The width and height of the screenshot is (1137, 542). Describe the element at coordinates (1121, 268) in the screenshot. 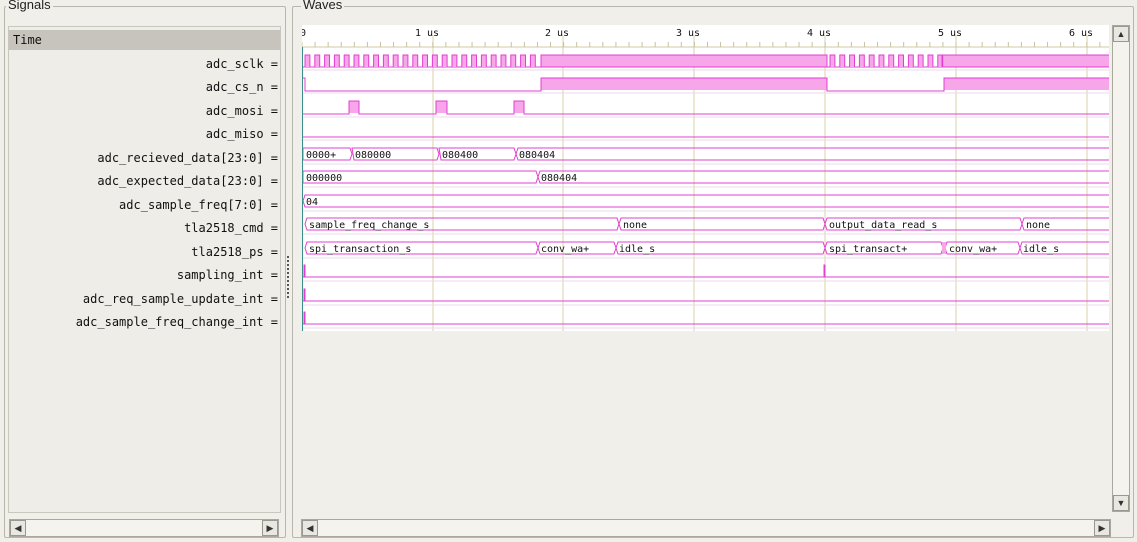

I see `waves-vscrollbar: ▲ ▼` at that location.